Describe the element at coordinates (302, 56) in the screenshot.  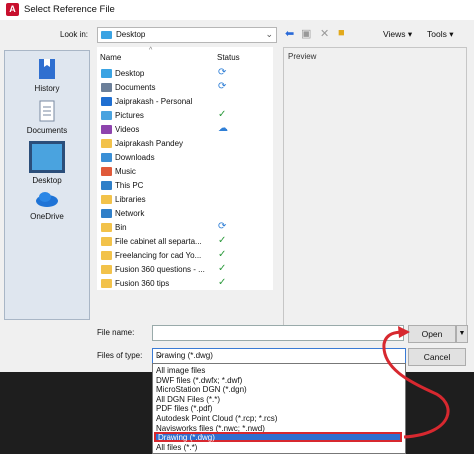
I see `preview-label: Preview` at that location.